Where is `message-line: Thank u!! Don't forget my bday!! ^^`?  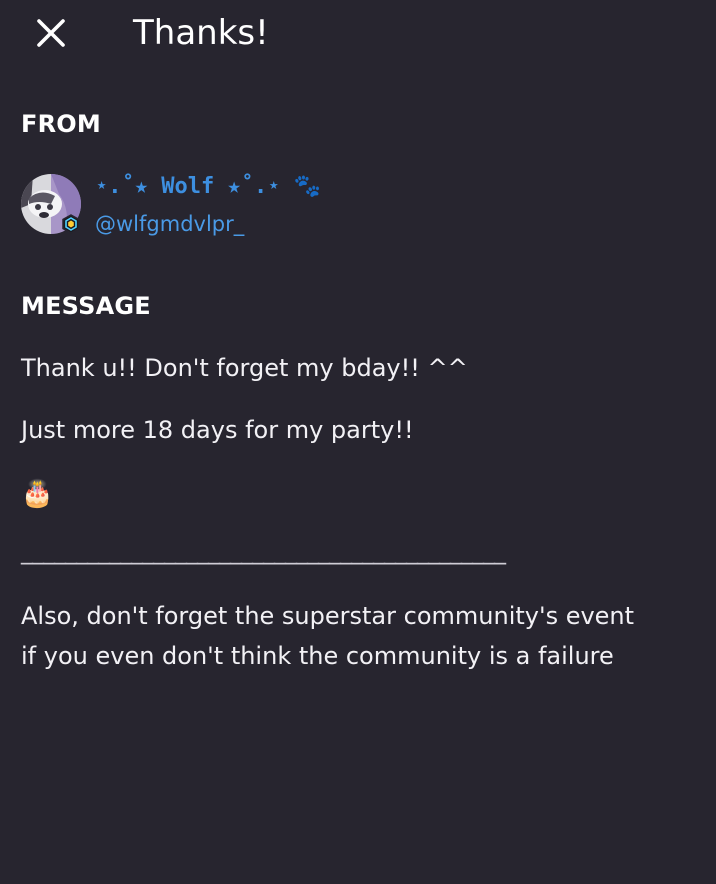 message-line: Thank u!! Don't forget my bday!! ^^ is located at coordinates (244, 368).